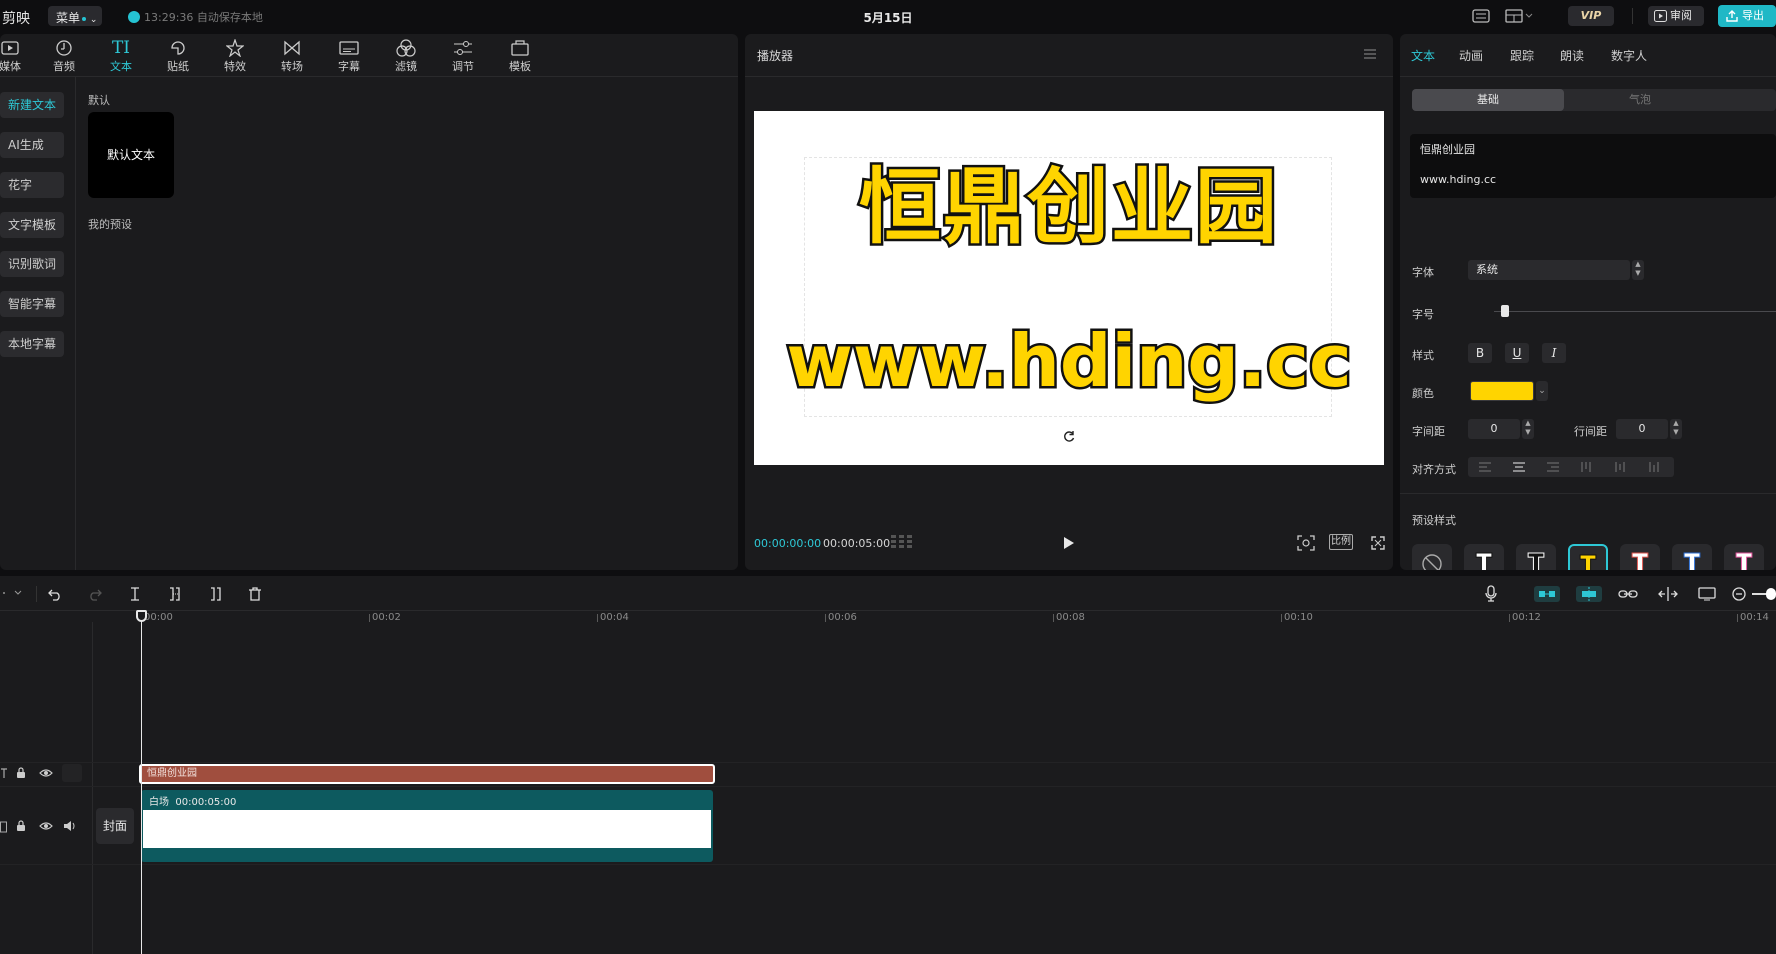 This screenshot has height=954, width=1776. What do you see at coordinates (32, 225) in the screenshot?
I see `sidebar-item-text-template: 文字模板` at bounding box center [32, 225].